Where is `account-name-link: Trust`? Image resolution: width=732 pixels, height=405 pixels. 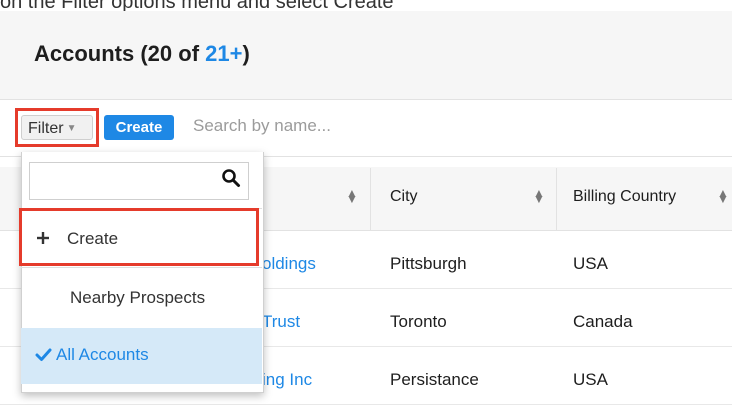 account-name-link: Trust is located at coordinates (281, 322).